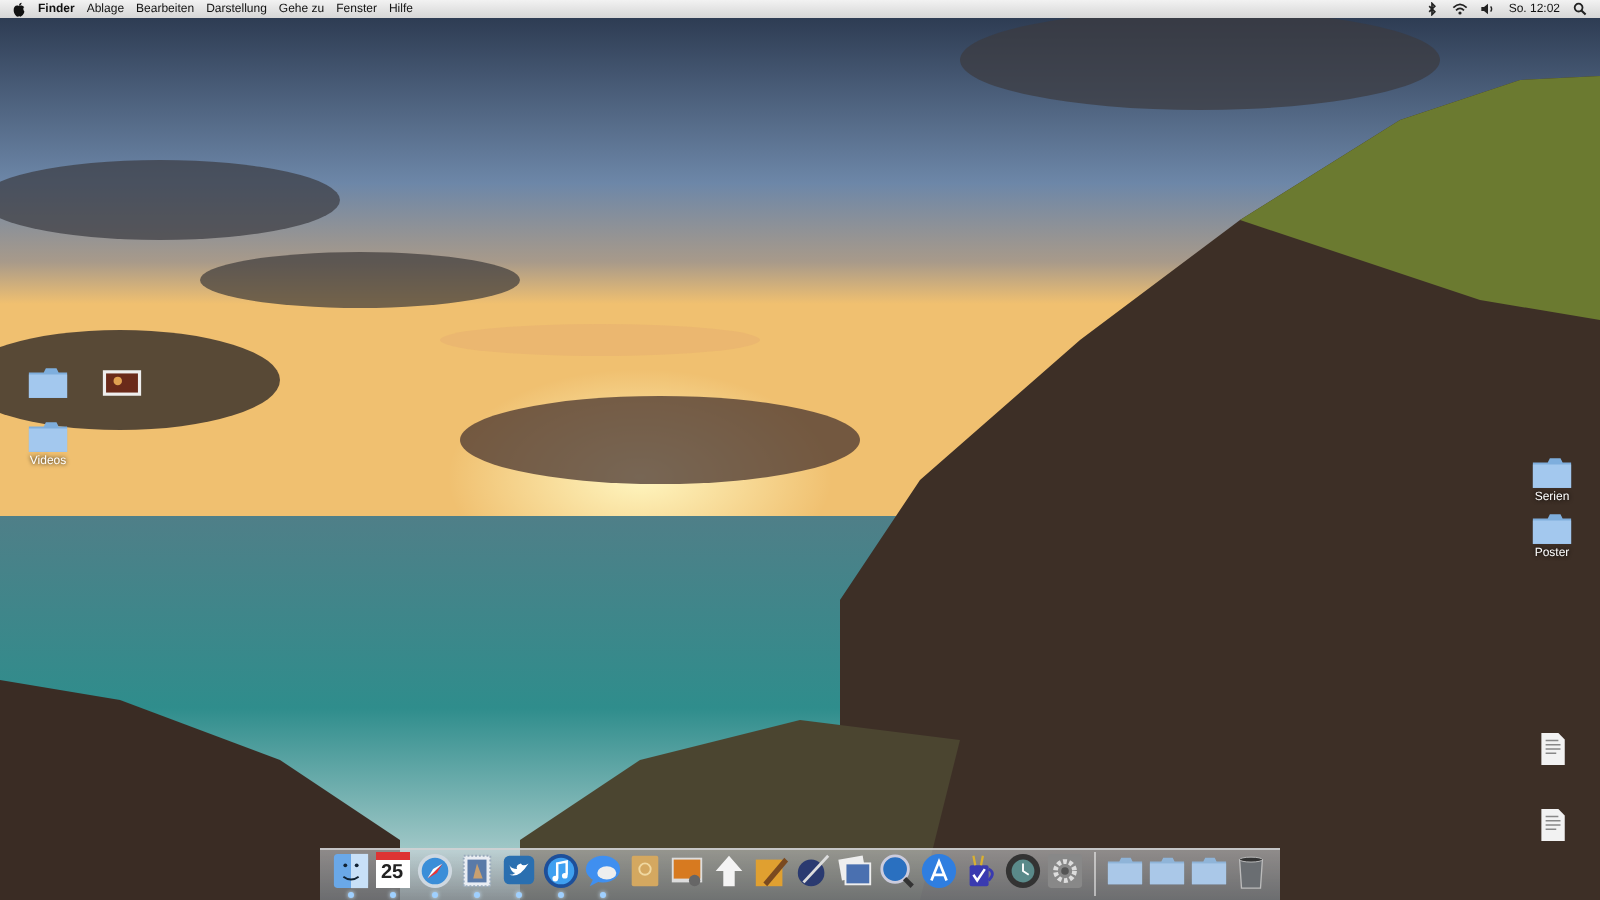 The width and height of the screenshot is (1600, 900). Describe the element at coordinates (392, 870) in the screenshot. I see `calendar-icon: 25` at that location.